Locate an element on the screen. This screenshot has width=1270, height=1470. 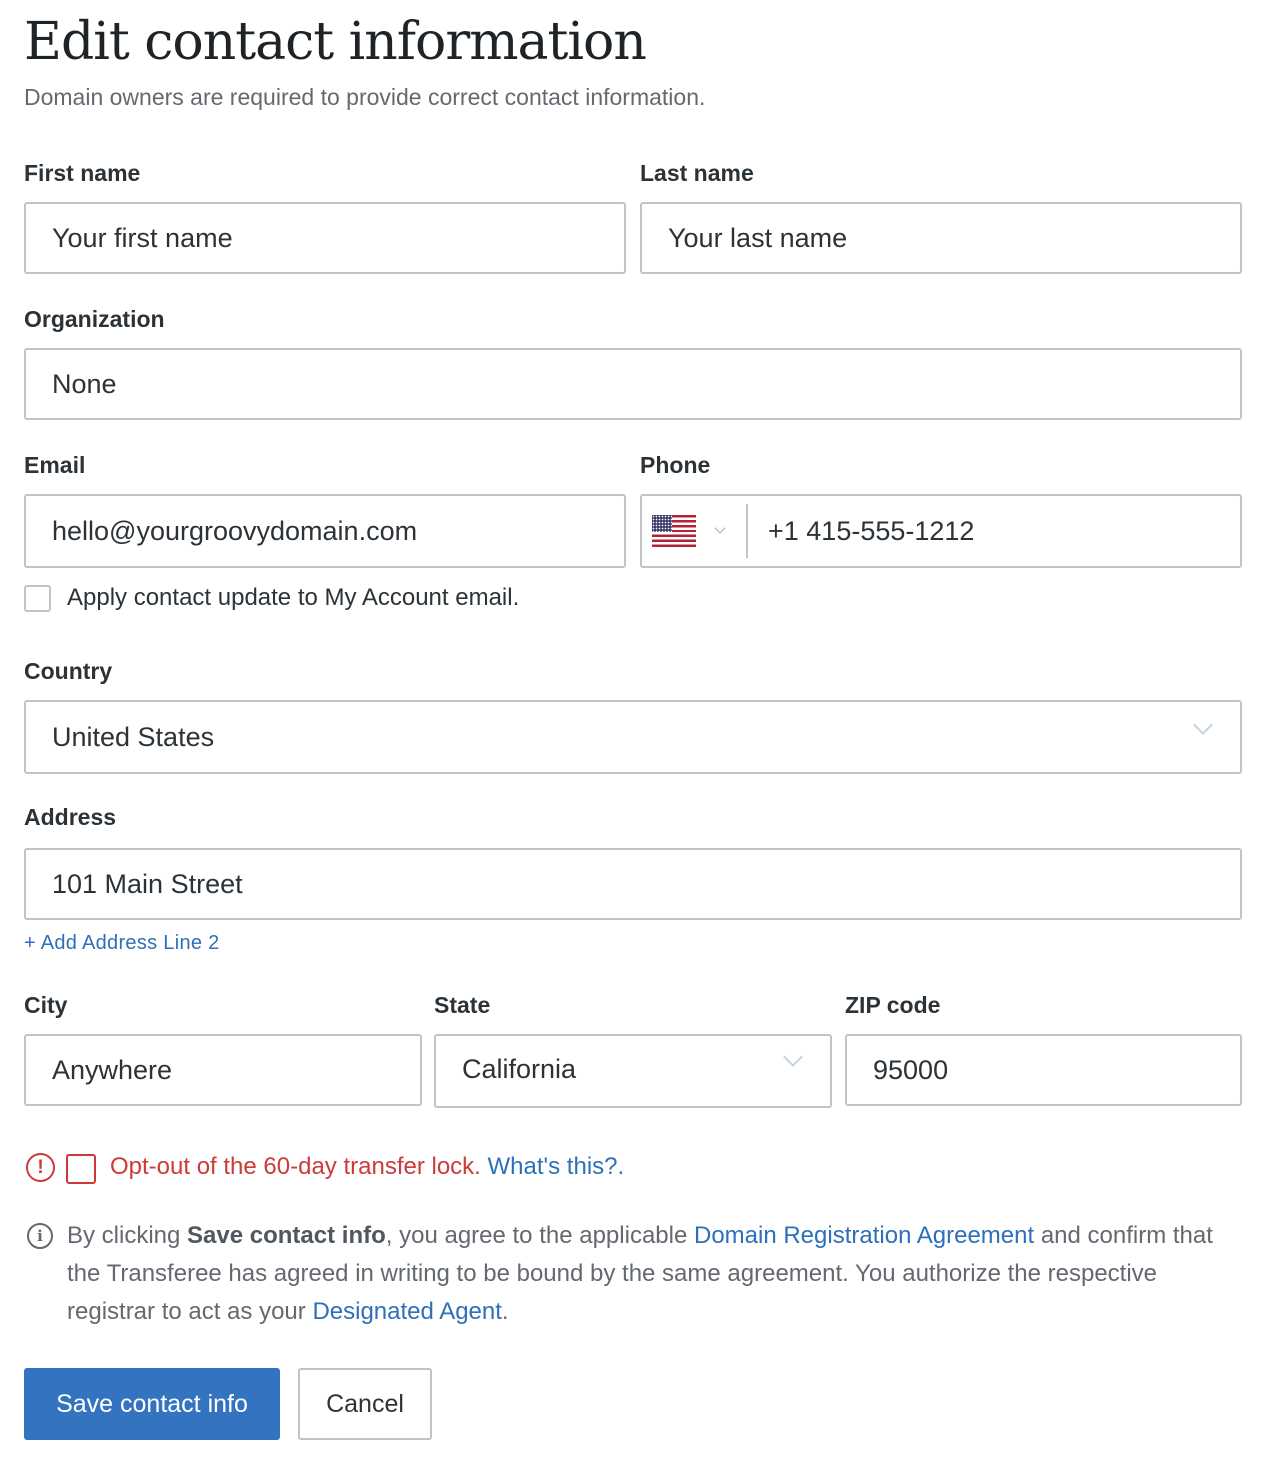
transfer-lock-optout-checkbox is located at coordinates (81, 1169).